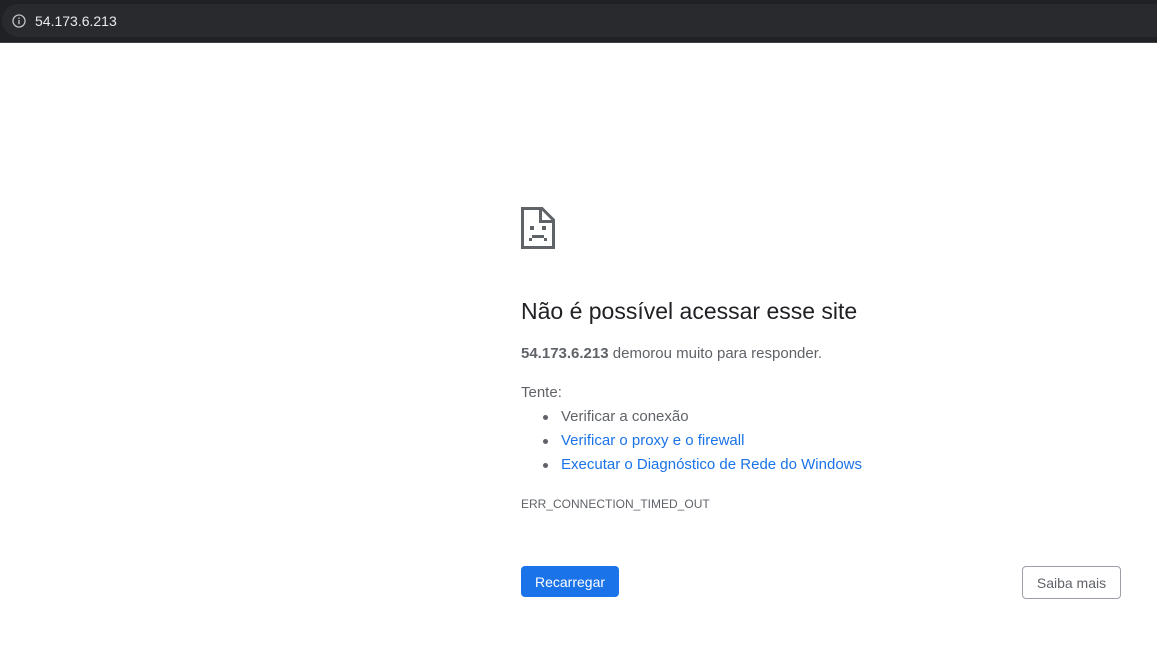 Image resolution: width=1157 pixels, height=655 pixels. I want to click on address-bar: 54.173.6.213, so click(579, 20).